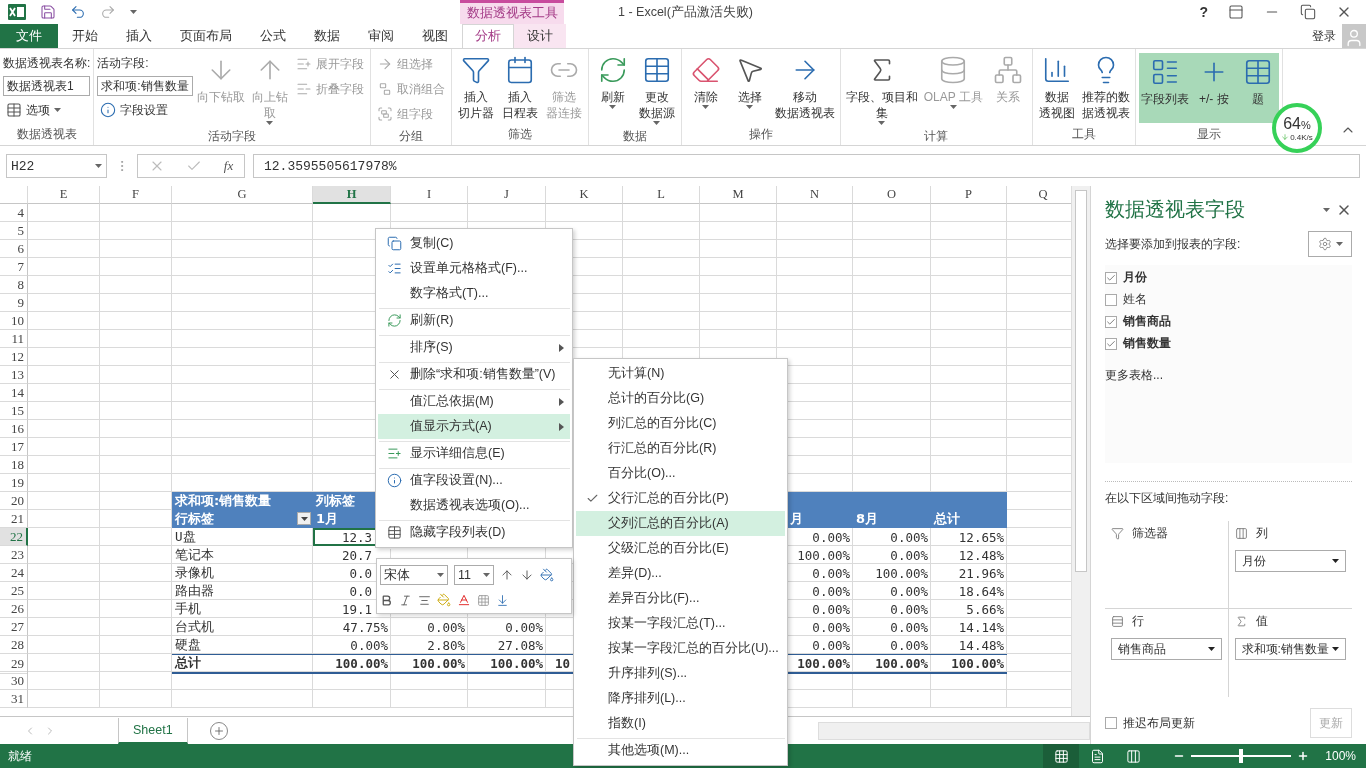 This screenshot has width=1366, height=768. What do you see at coordinates (474, 243) in the screenshot?
I see `menu-item: 复制(C)` at bounding box center [474, 243].